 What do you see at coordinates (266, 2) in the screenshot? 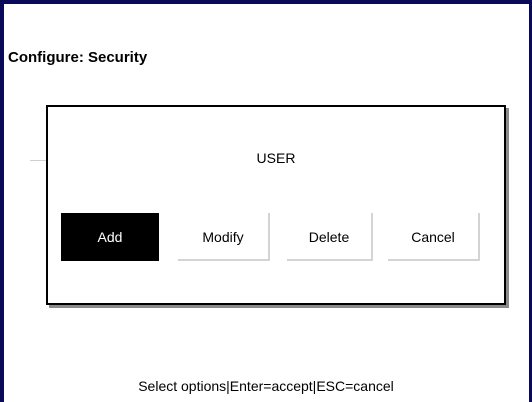
I see `window-frame-top` at bounding box center [266, 2].